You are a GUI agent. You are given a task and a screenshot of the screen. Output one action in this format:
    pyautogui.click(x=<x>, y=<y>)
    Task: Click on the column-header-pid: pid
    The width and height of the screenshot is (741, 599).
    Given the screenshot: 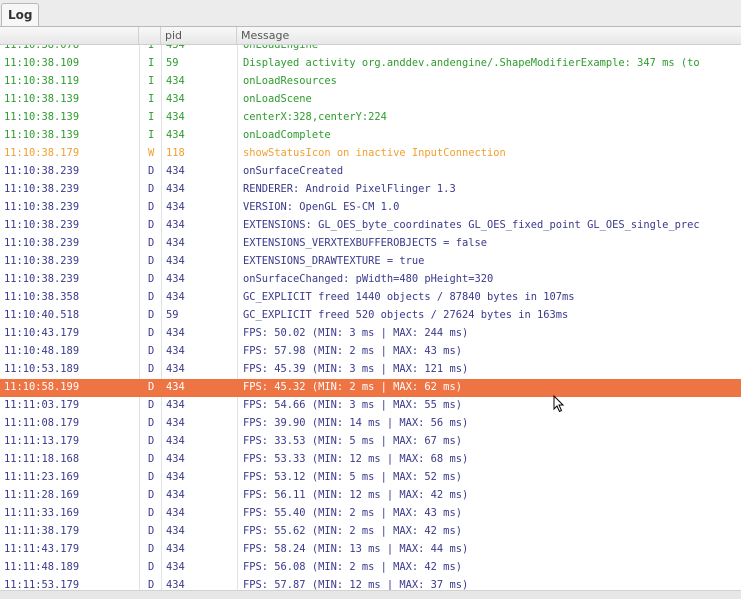 What is the action you would take?
    pyautogui.click(x=199, y=35)
    